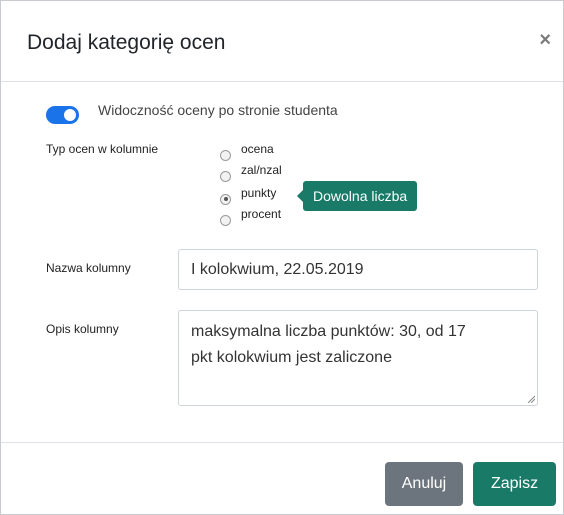 The height and width of the screenshot is (515, 564). What do you see at coordinates (82, 329) in the screenshot?
I see `column-description-label: Opis kolumny` at bounding box center [82, 329].